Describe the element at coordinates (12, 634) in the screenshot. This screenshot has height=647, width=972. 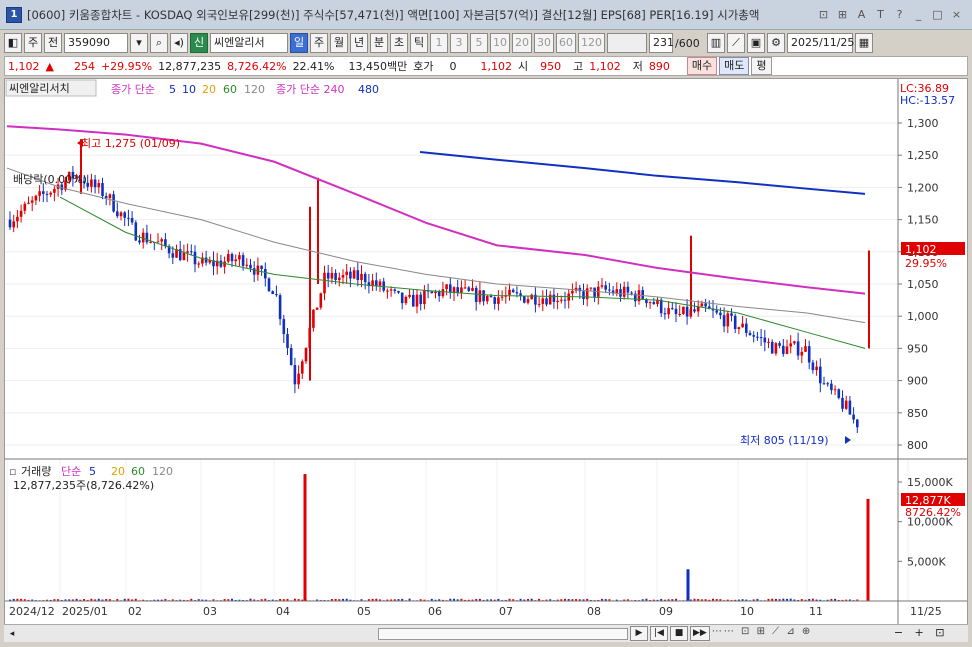
I see `scroll-left-icon: ◂` at that location.